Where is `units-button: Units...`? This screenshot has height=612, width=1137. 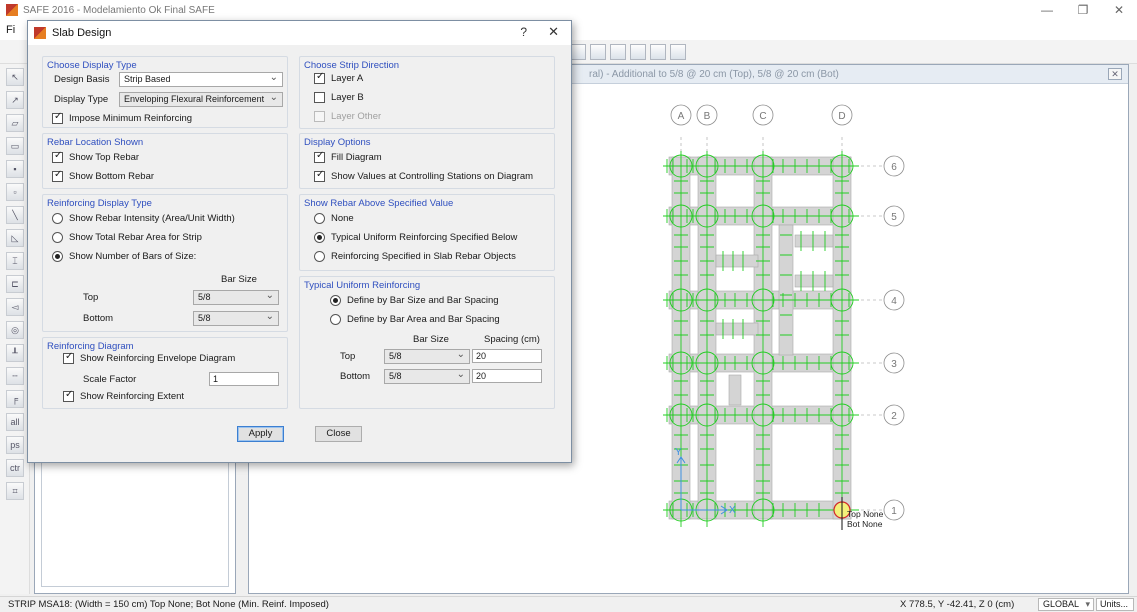 units-button: Units... is located at coordinates (1115, 604).